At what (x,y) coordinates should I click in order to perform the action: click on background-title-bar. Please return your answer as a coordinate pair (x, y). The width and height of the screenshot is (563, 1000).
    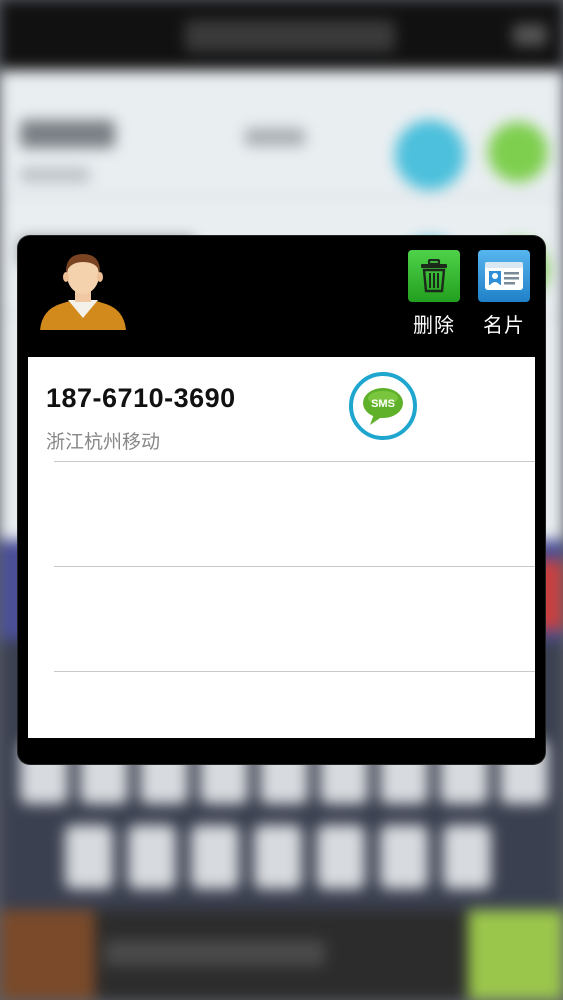
    Looking at the image, I should click on (281, 35).